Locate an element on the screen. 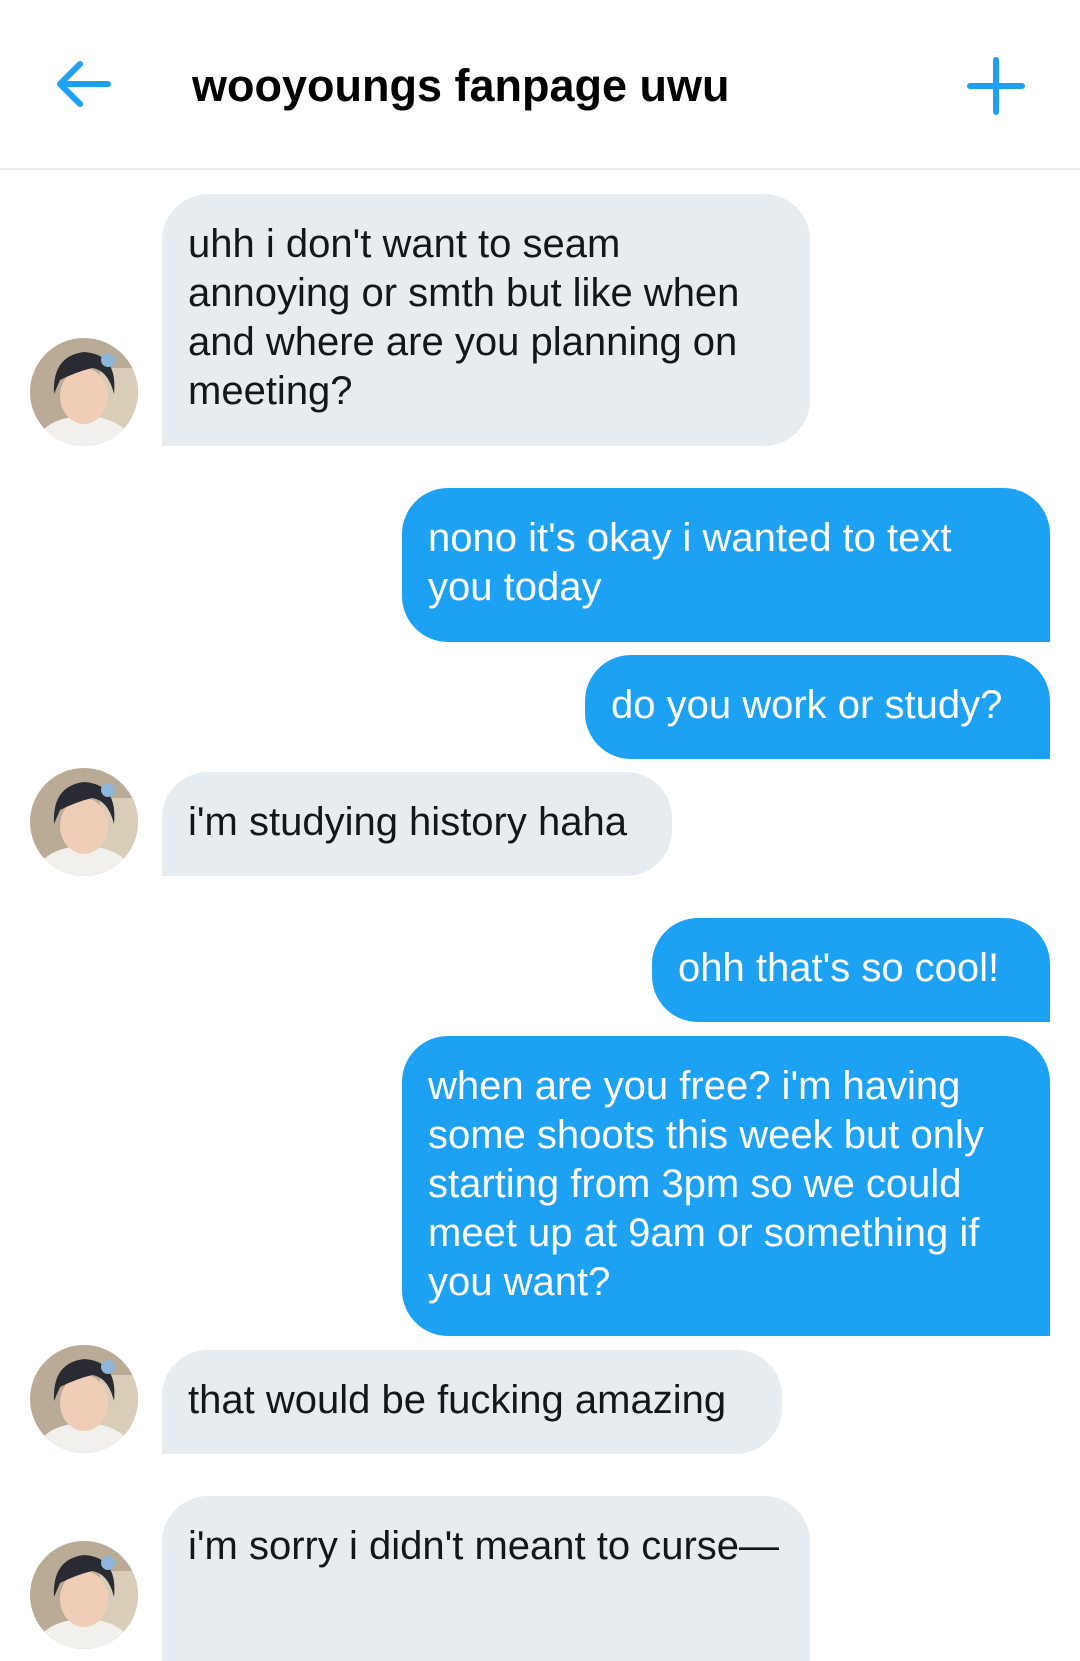 Image resolution: width=1080 pixels, height=1661 pixels. incoming-message: i'm studying history haha is located at coordinates (417, 824).